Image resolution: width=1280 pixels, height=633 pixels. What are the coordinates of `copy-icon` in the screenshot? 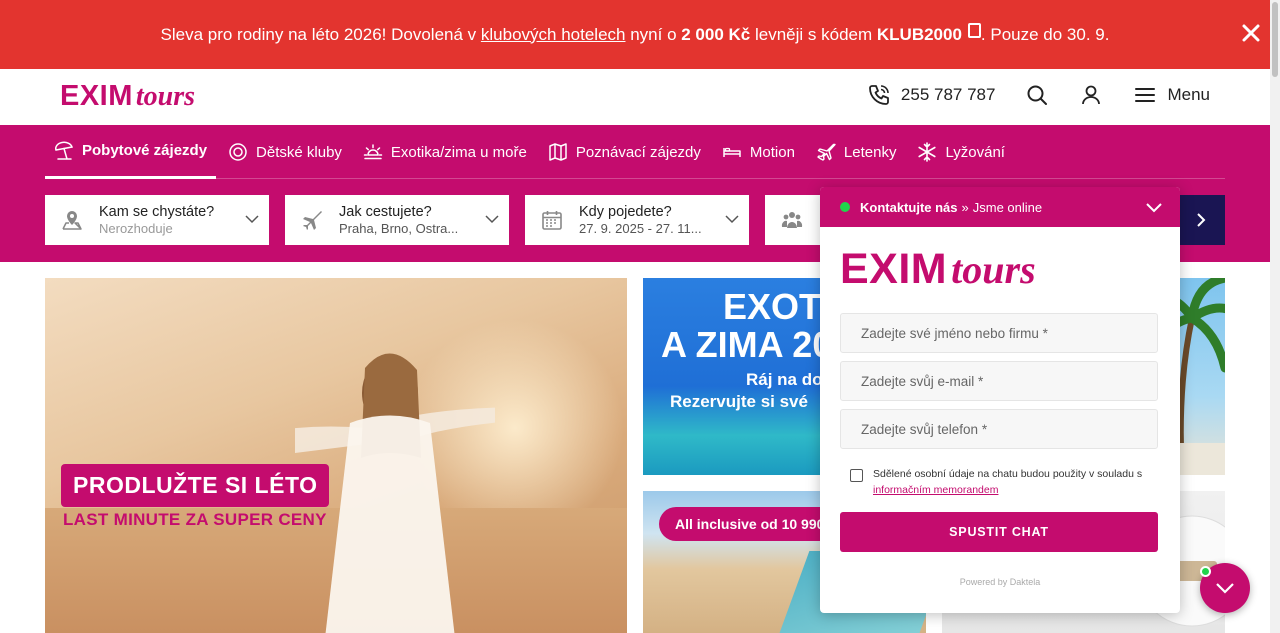 It's located at (974, 30).